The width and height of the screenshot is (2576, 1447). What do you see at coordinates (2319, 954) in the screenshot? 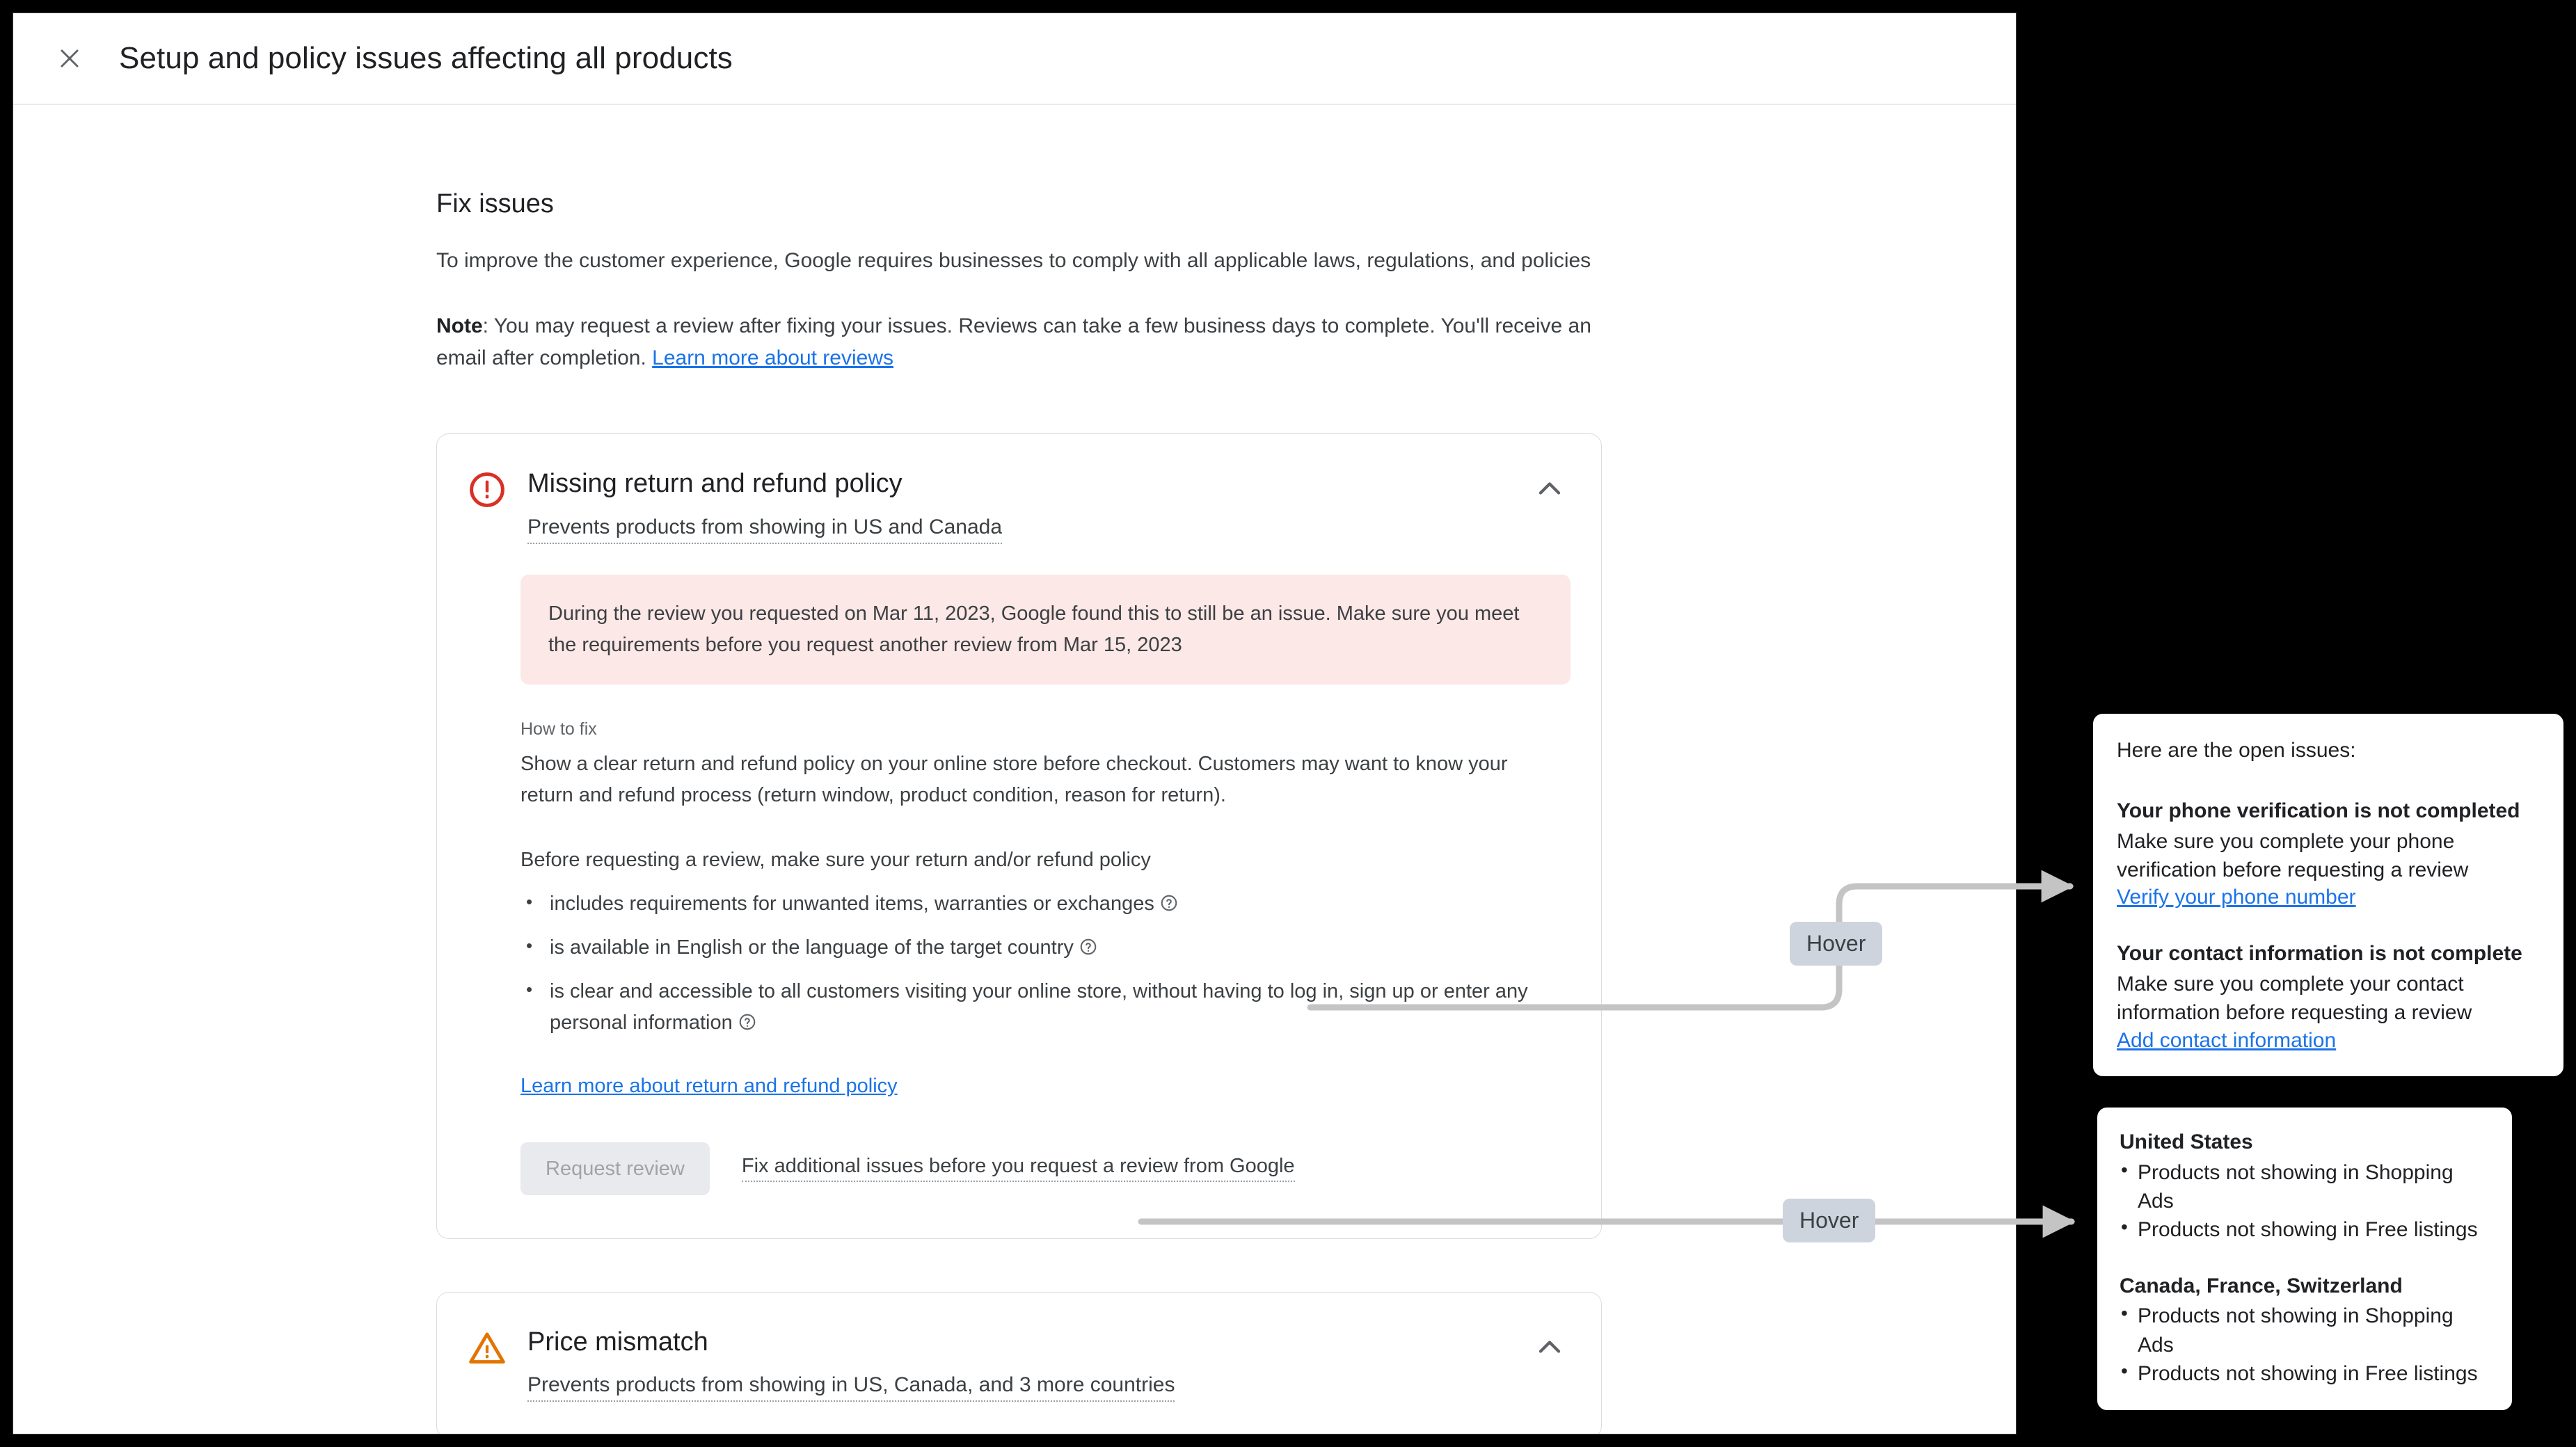
I see `tooltip-issue-heading: Your contact information is not complete` at bounding box center [2319, 954].